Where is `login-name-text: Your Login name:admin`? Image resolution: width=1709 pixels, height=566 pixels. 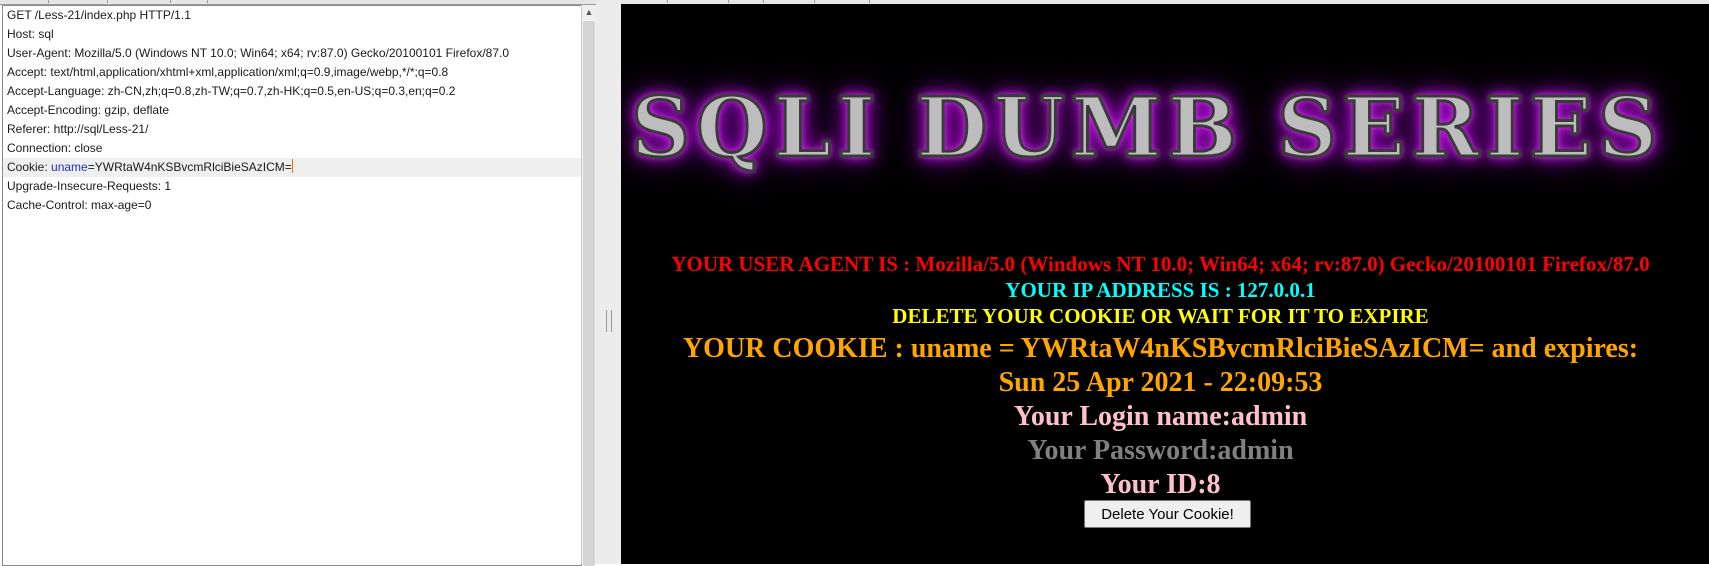 login-name-text: Your Login name:admin is located at coordinates (1160, 416).